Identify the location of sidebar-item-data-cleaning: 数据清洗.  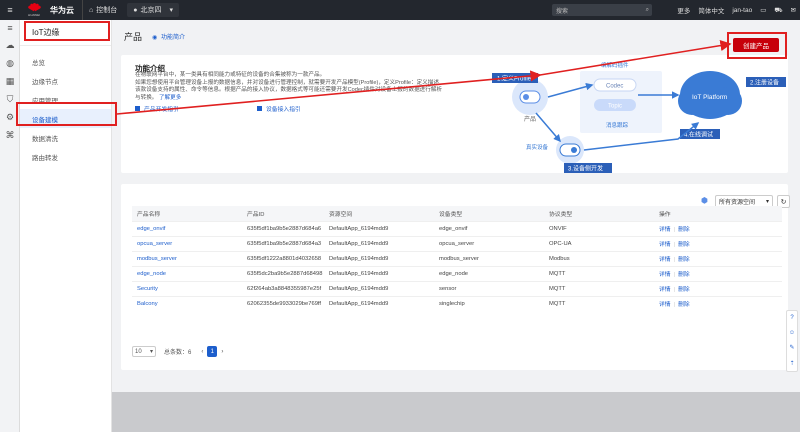
(65, 137).